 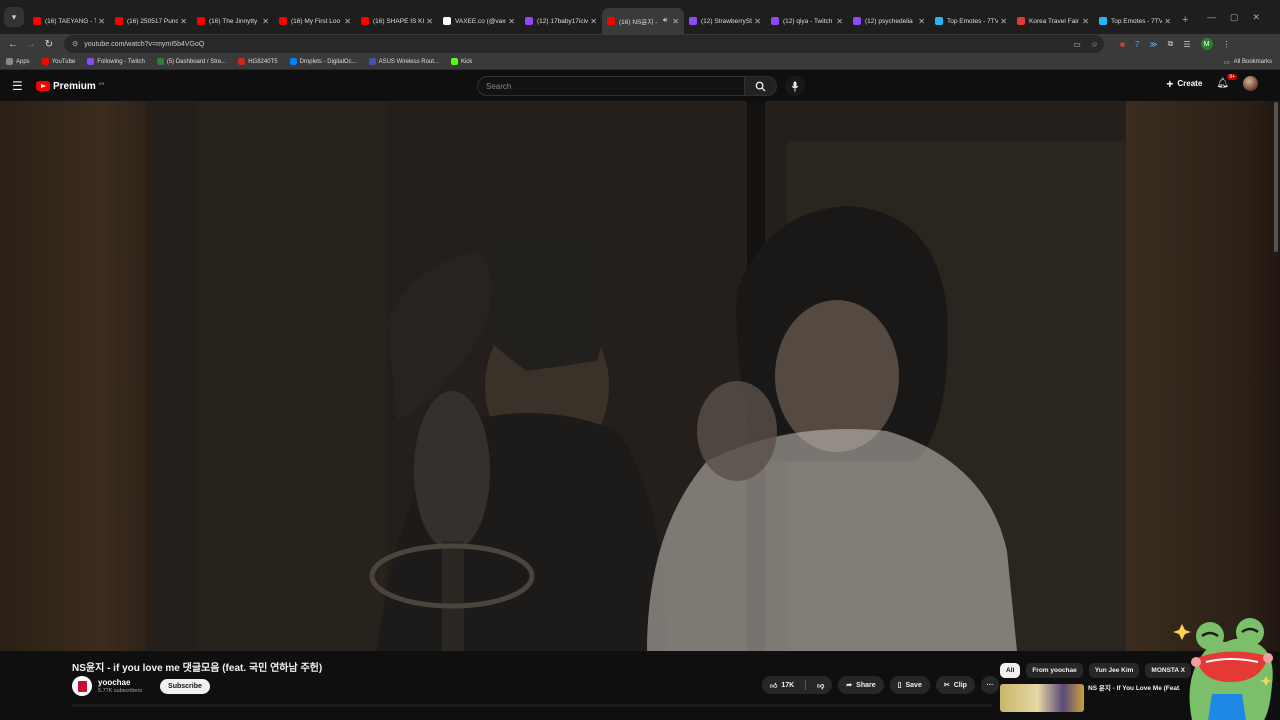 What do you see at coordinates (761, 86) in the screenshot?
I see `search-button` at bounding box center [761, 86].